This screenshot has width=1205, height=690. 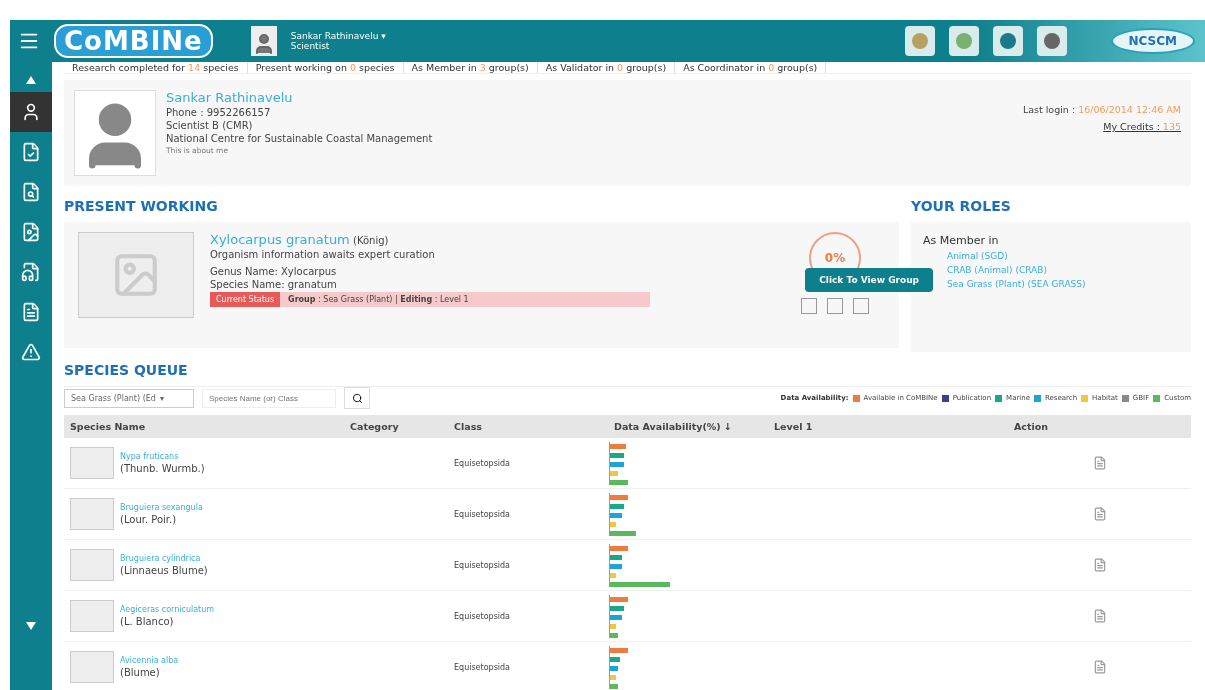 What do you see at coordinates (961, 206) in the screenshot?
I see `section-heading: YOUR ROLES` at bounding box center [961, 206].